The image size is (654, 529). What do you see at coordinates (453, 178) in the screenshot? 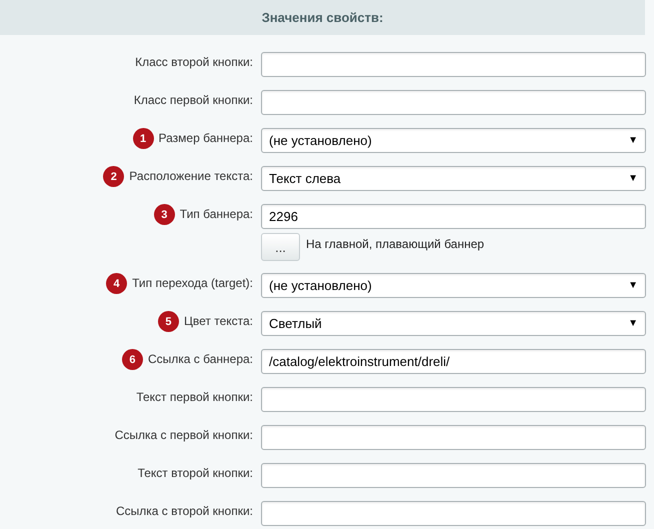
I see `dropdown: Текст слева ▼` at bounding box center [453, 178].